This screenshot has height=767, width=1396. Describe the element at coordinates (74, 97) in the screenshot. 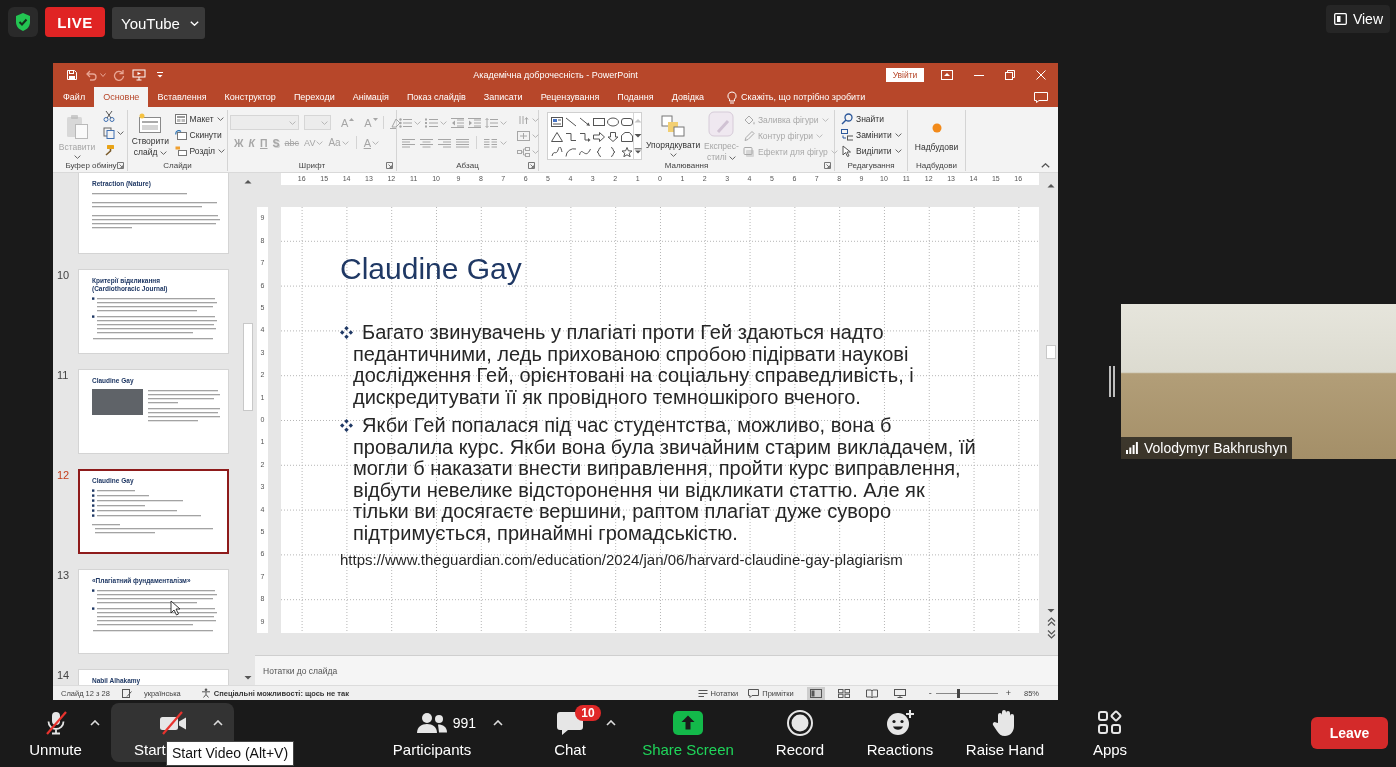

I see `ribbon-tab: Файл` at that location.